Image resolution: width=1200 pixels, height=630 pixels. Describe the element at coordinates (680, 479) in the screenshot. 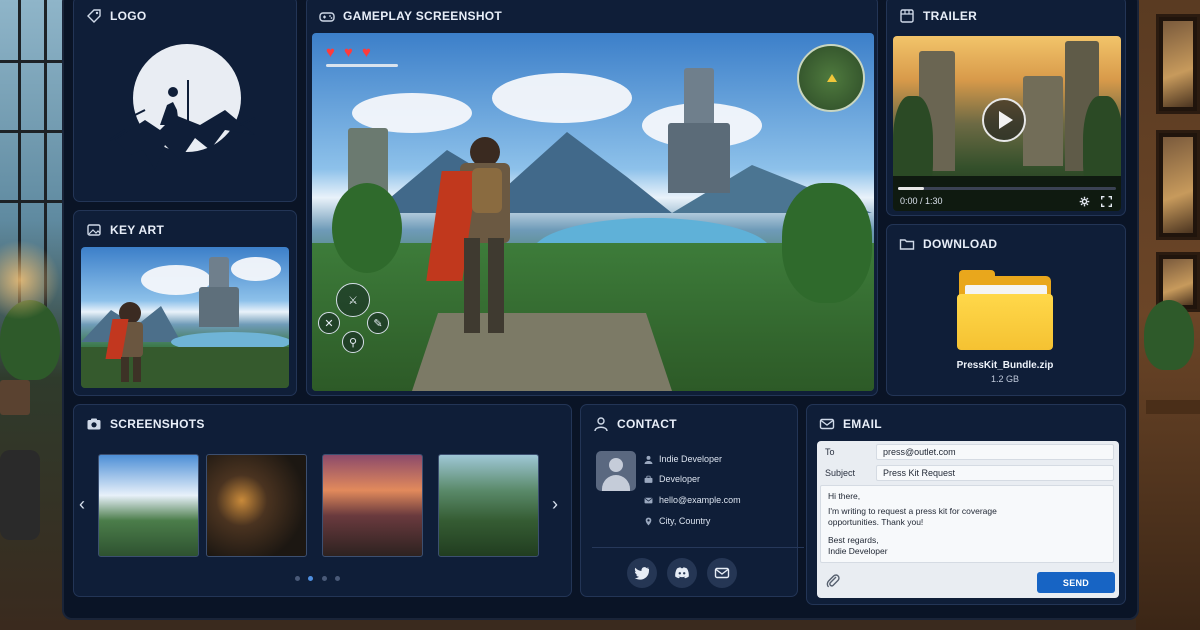

I see `contact-role: Developer` at that location.